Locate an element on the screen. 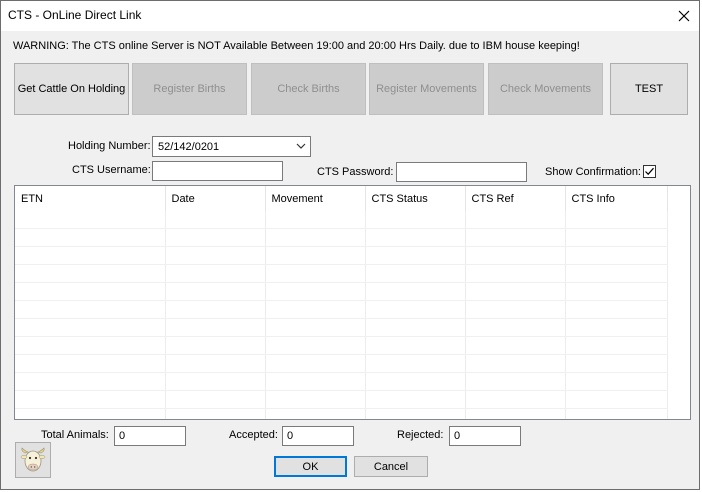 The image size is (702, 492). column-header-etn: ETN is located at coordinates (90, 198).